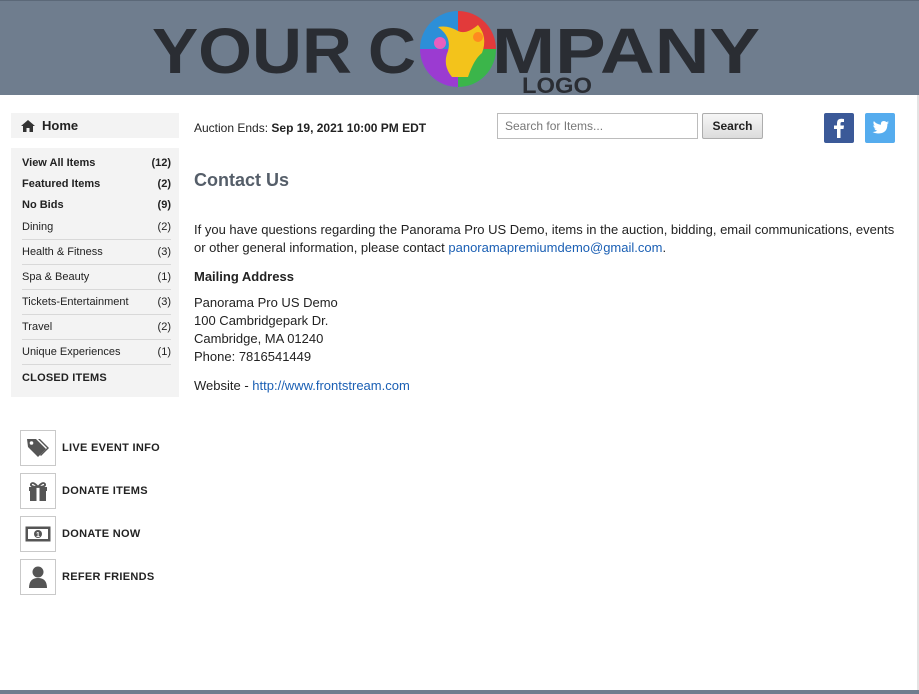  I want to click on address-line: 100 Cambridgepark Dr., so click(261, 320).